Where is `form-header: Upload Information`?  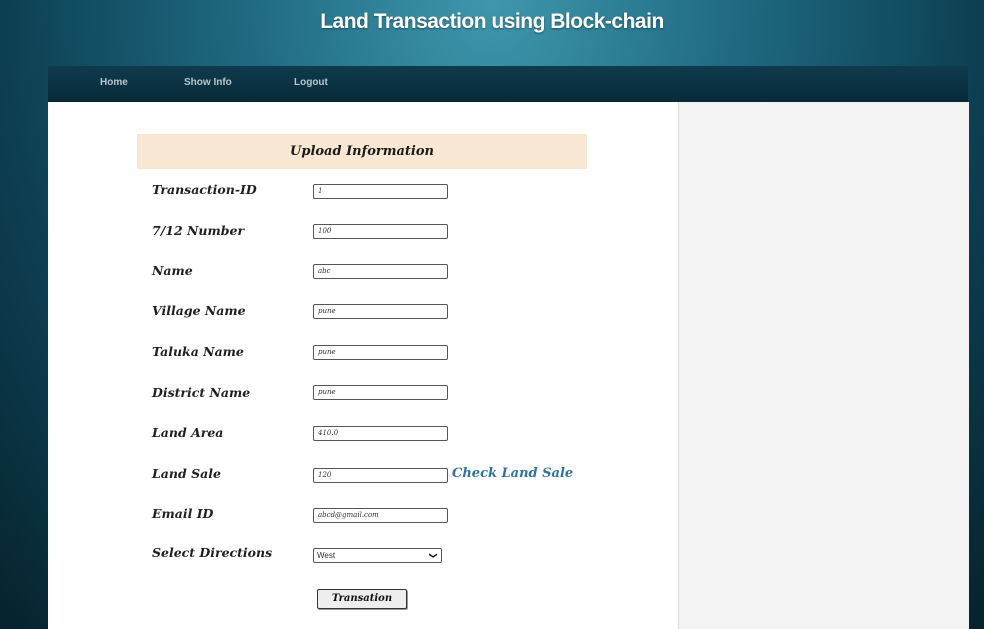
form-header: Upload Information is located at coordinates (362, 151).